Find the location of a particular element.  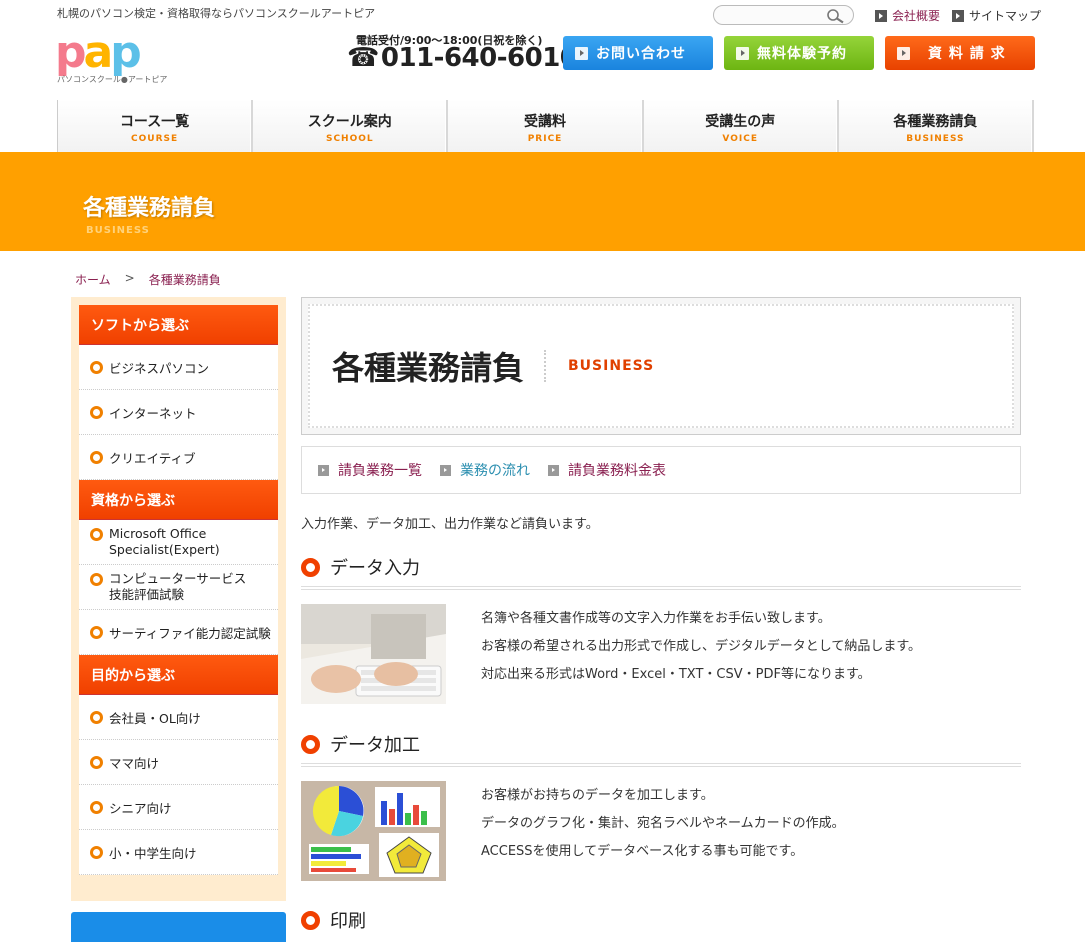

logo-subtitle: パソコンスクール●アートピア is located at coordinates (112, 79).